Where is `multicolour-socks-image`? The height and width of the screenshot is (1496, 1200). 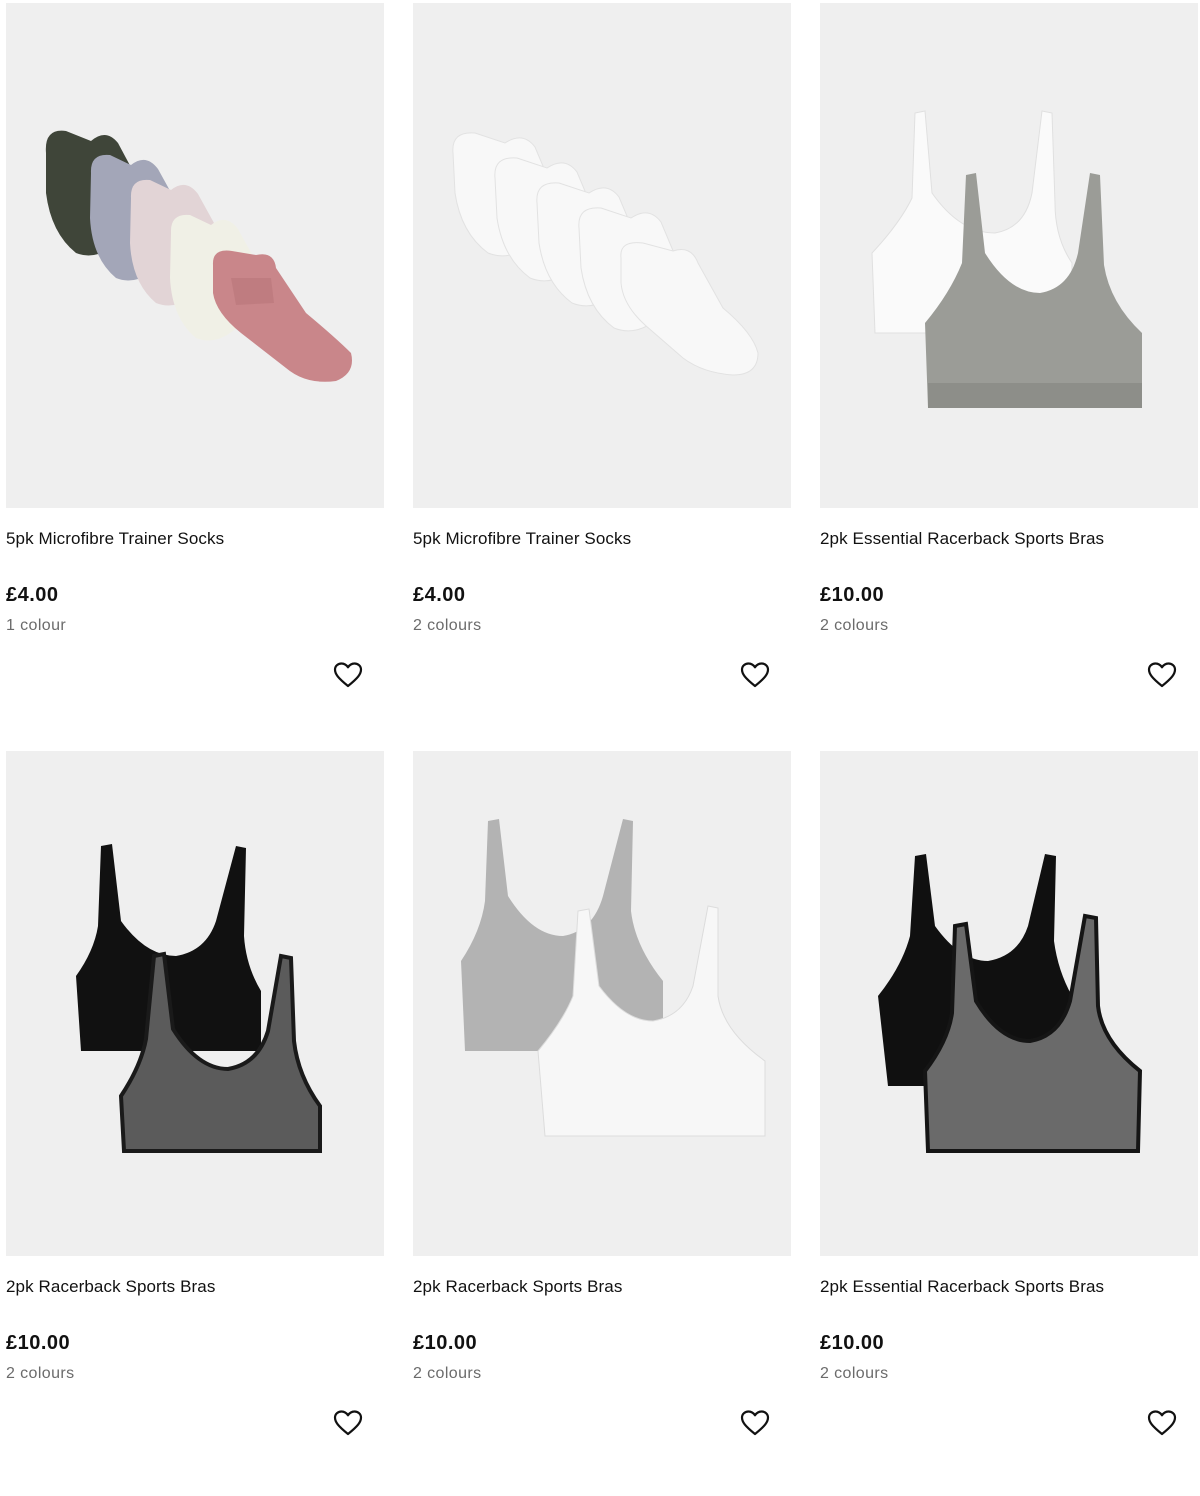
multicolour-socks-image is located at coordinates (198, 256).